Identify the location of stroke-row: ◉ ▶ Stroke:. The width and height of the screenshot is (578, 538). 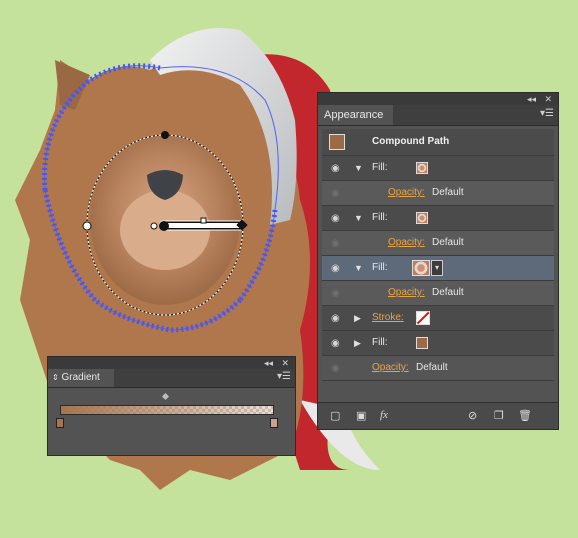
(438, 318).